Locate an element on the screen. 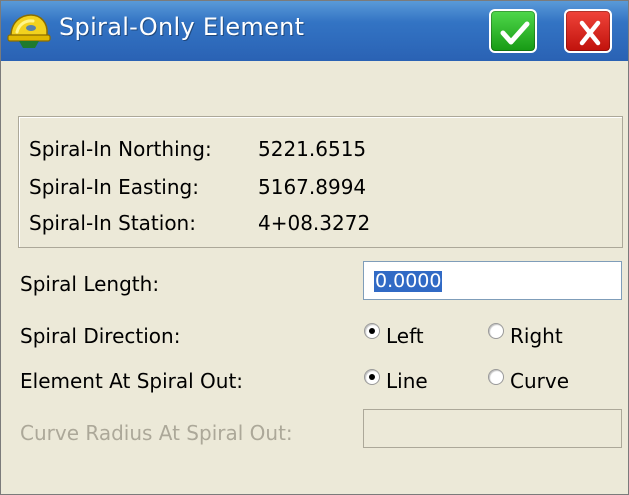 This screenshot has width=629, height=495. element-curve-radio is located at coordinates (496, 377).